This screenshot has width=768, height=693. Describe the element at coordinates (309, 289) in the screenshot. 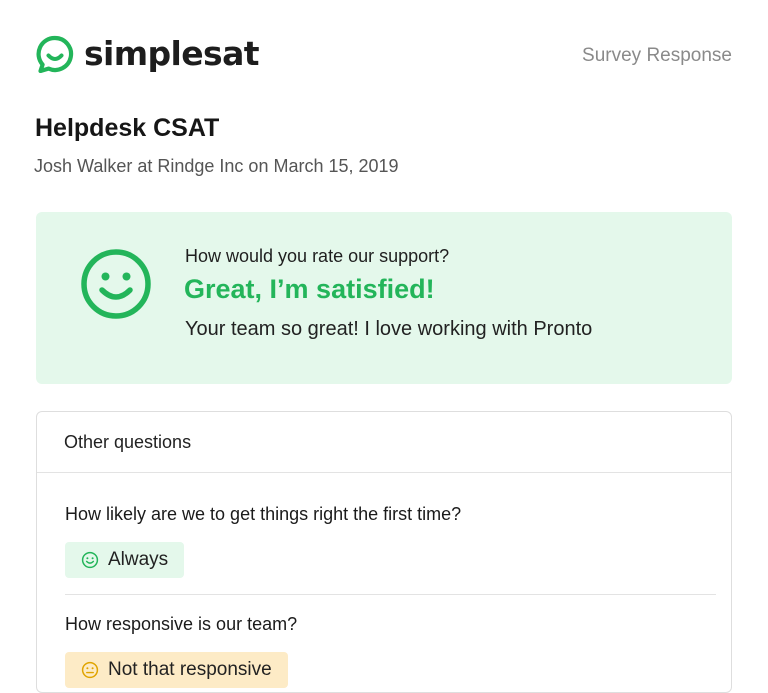

I see `rating-answer: Great, I’m satisfied!` at that location.